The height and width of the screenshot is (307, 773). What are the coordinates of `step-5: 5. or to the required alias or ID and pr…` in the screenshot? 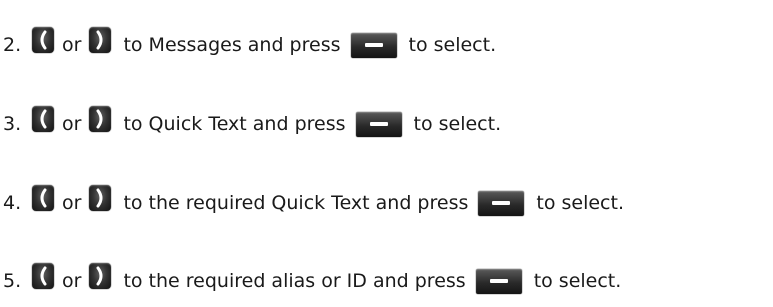 It's located at (312, 281).